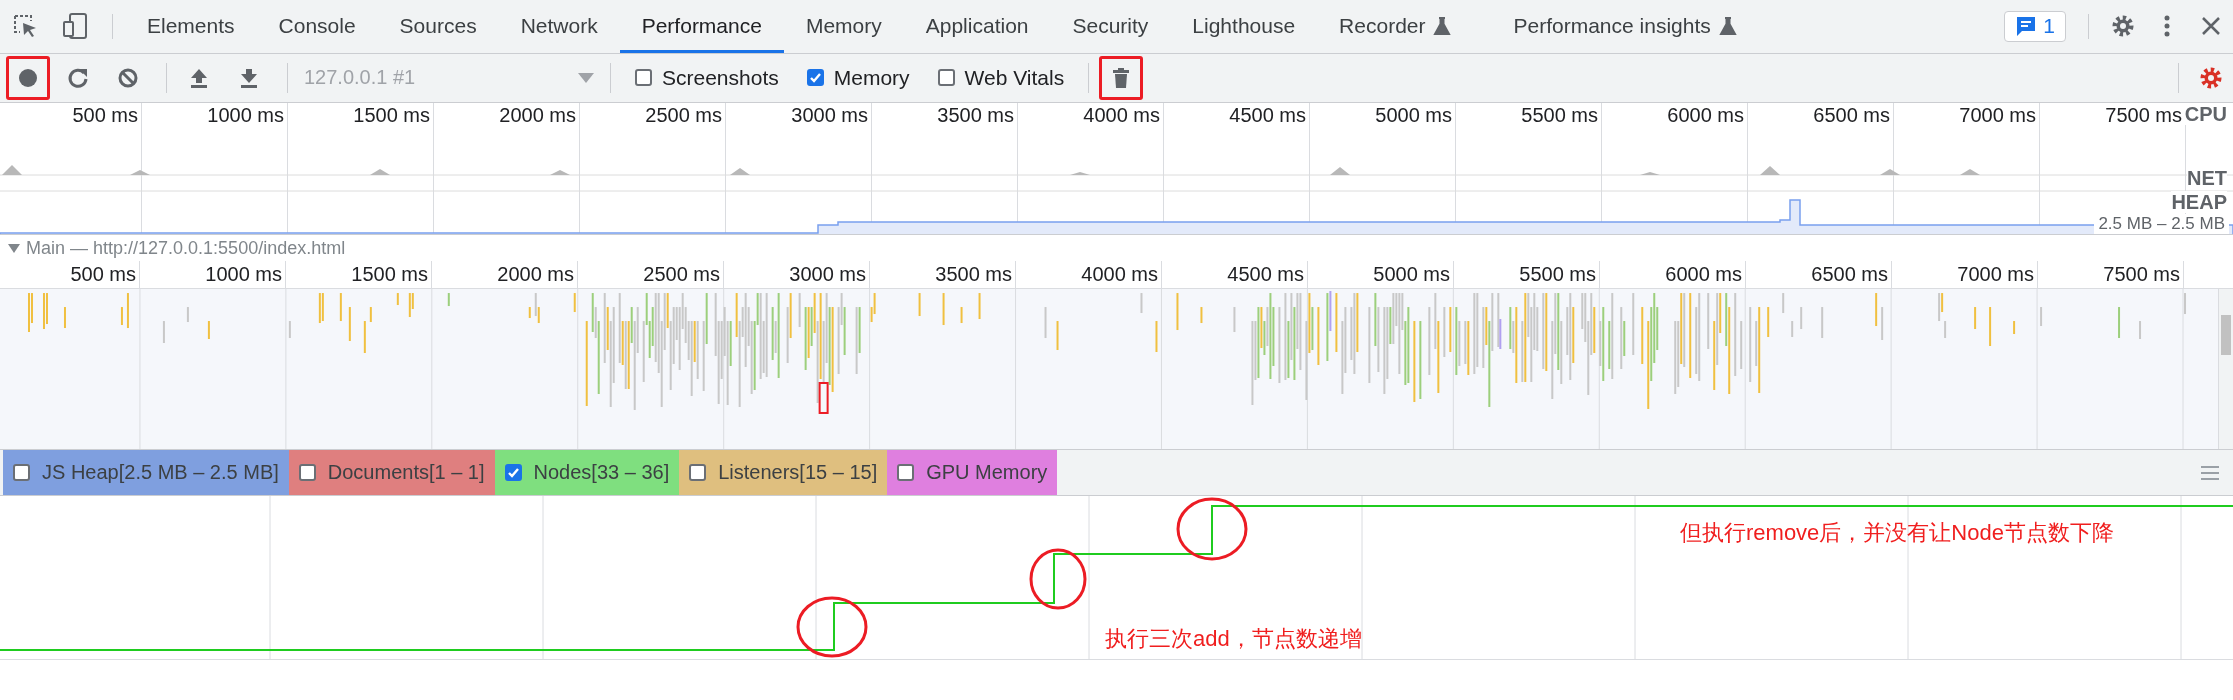  I want to click on issues-button: 1, so click(2035, 26).